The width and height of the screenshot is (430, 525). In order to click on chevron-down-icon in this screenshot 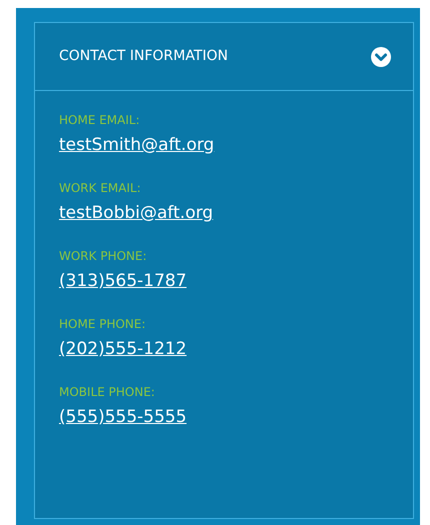, I will do `click(381, 56)`.